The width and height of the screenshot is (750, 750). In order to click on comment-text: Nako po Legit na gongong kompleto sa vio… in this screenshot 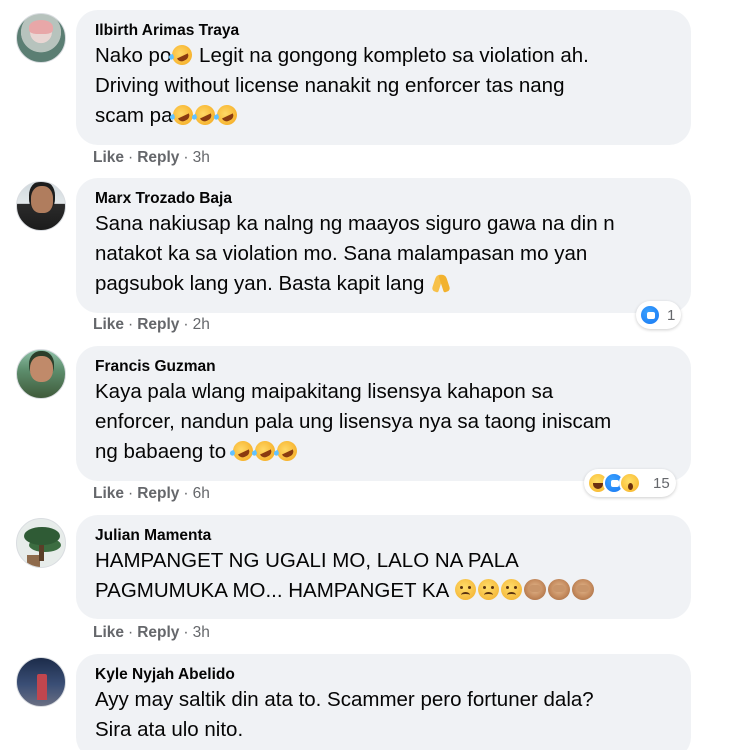, I will do `click(384, 56)`.